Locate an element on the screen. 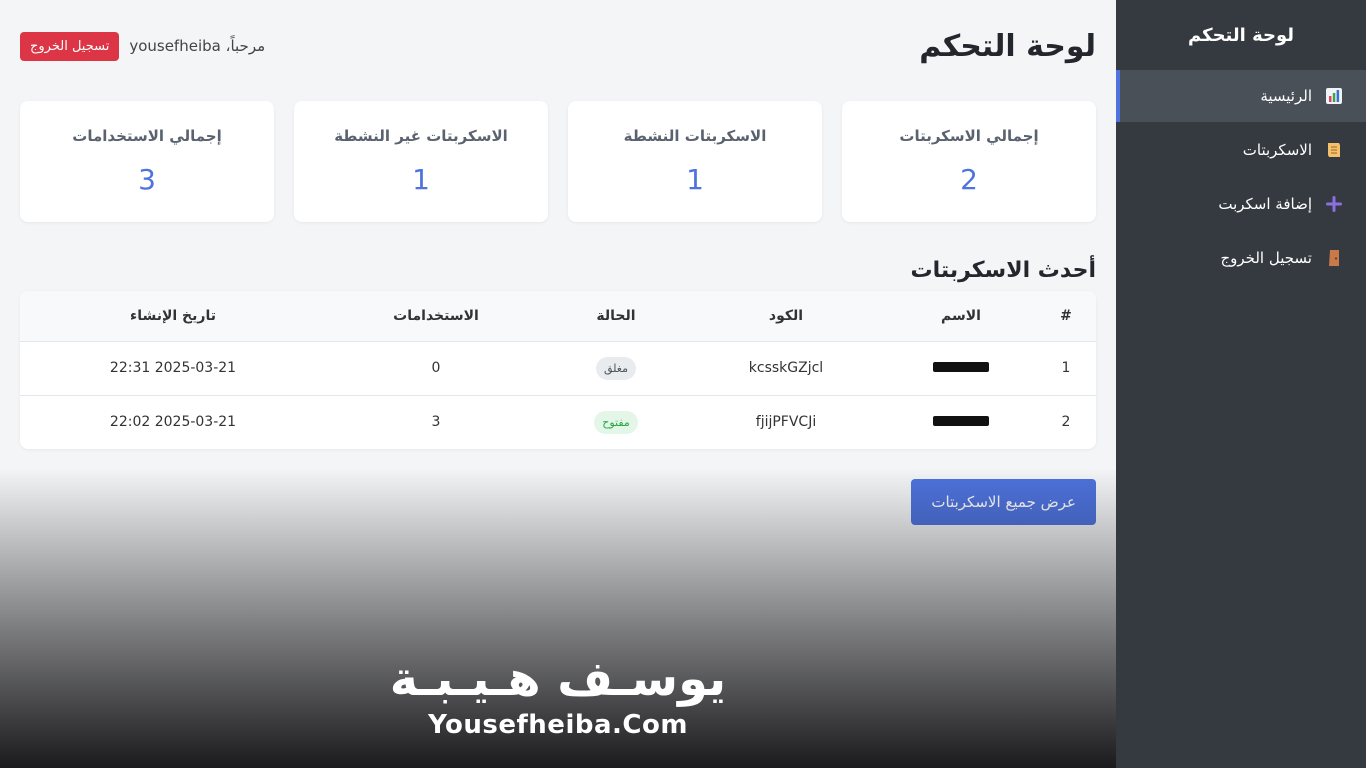  sidebar-item-logout: تسجيل الخروج is located at coordinates (1241, 258).